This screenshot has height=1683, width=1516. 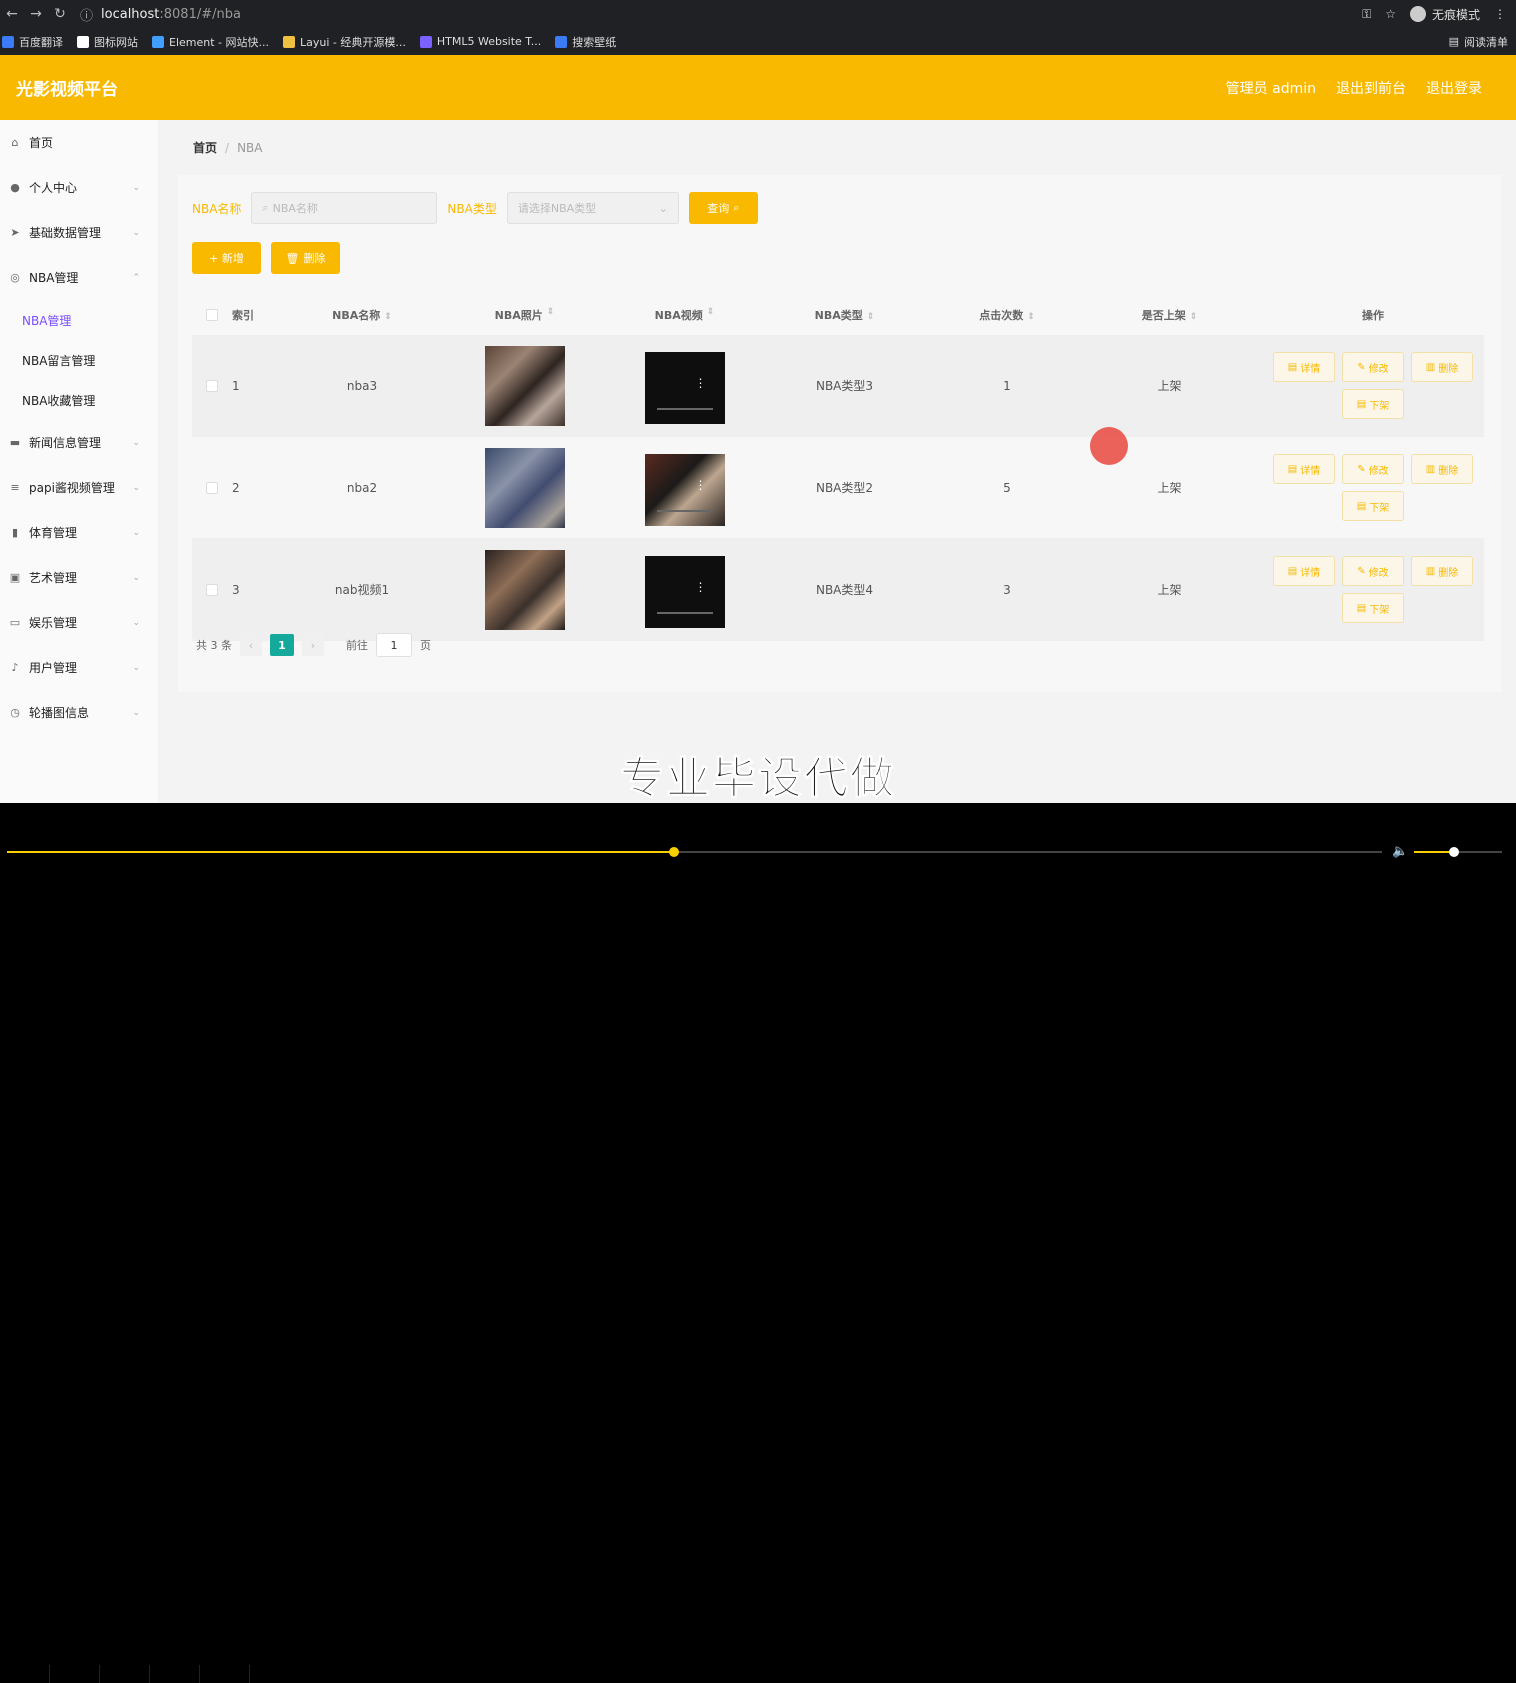 I want to click on header-type: NBA类型 ⇕, so click(x=844, y=315).